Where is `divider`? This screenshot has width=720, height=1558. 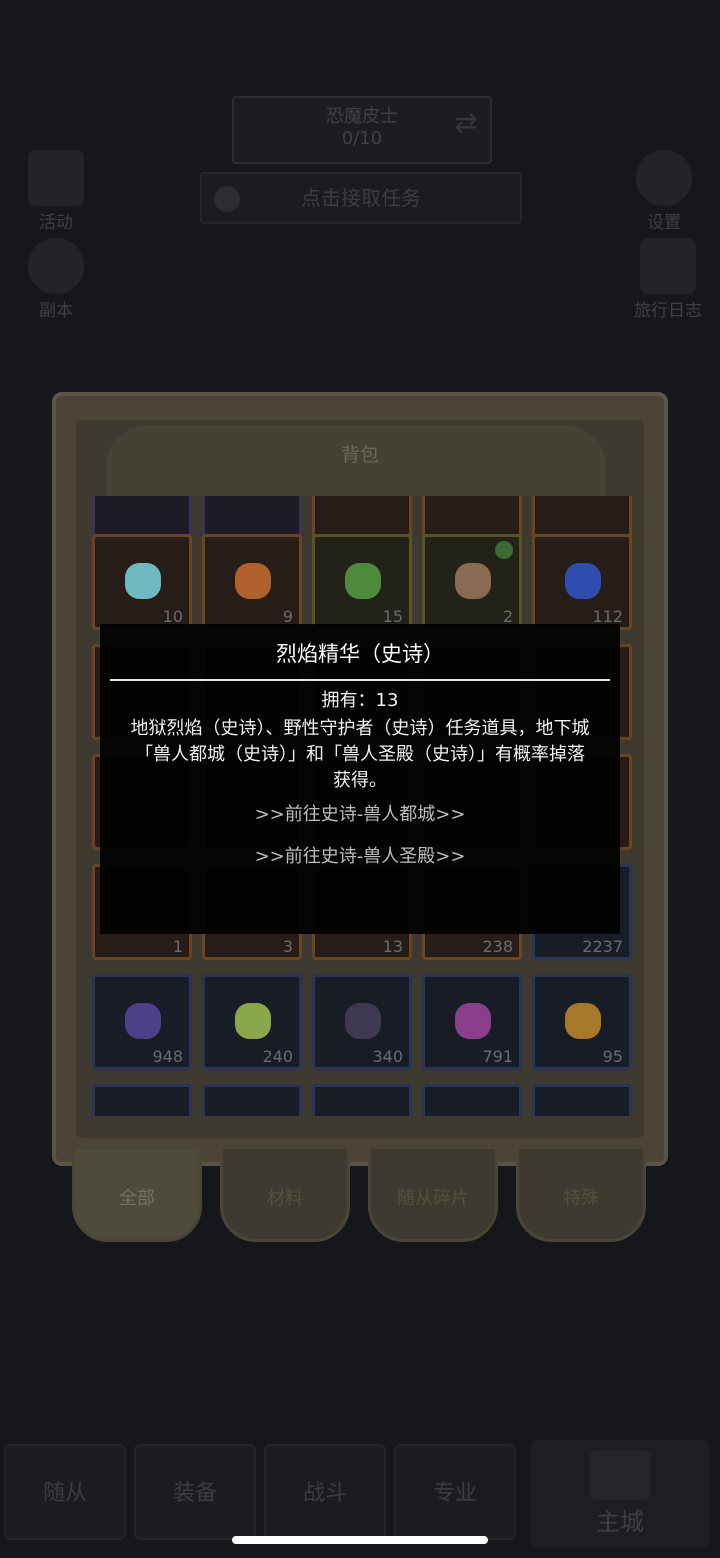
divider is located at coordinates (360, 680).